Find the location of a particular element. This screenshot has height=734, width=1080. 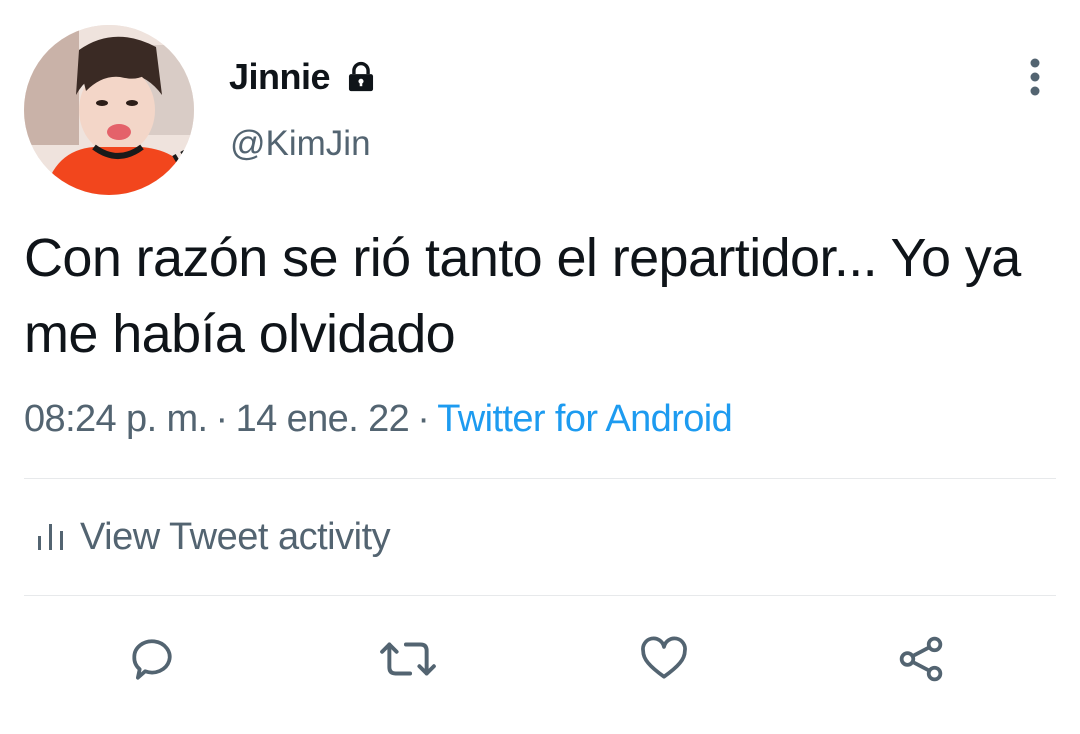

heart-icon is located at coordinates (664, 657).